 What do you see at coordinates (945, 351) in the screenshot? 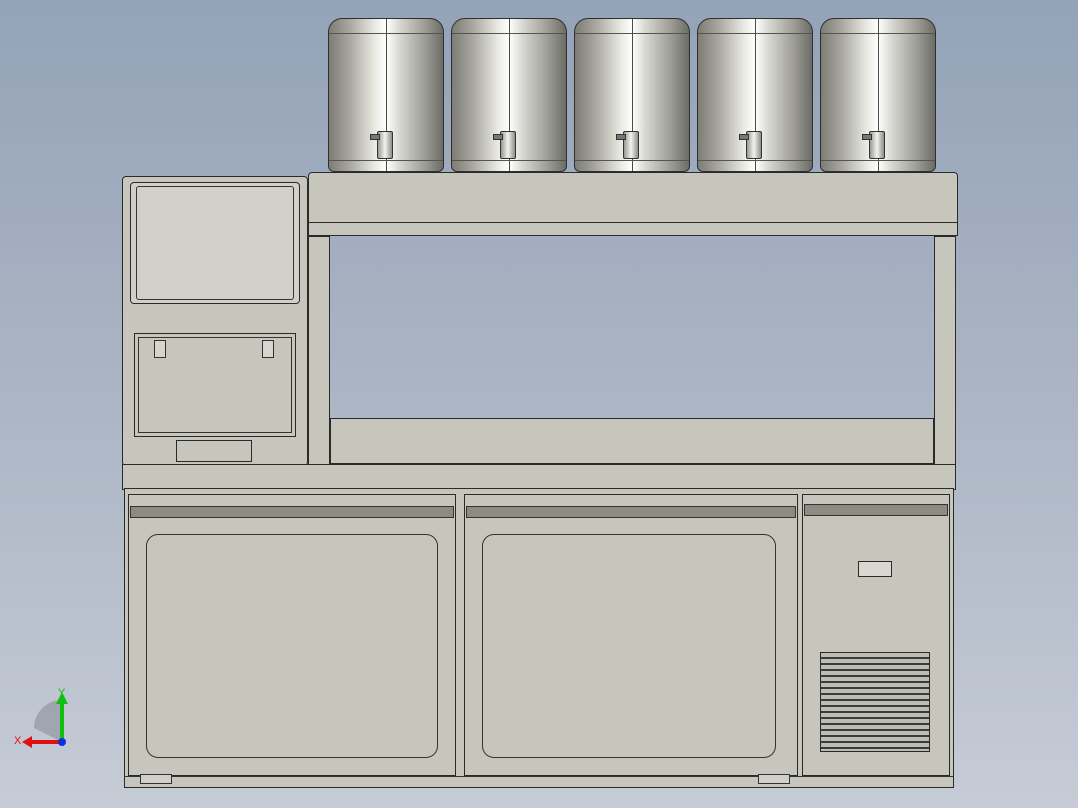
I see `right-post` at bounding box center [945, 351].